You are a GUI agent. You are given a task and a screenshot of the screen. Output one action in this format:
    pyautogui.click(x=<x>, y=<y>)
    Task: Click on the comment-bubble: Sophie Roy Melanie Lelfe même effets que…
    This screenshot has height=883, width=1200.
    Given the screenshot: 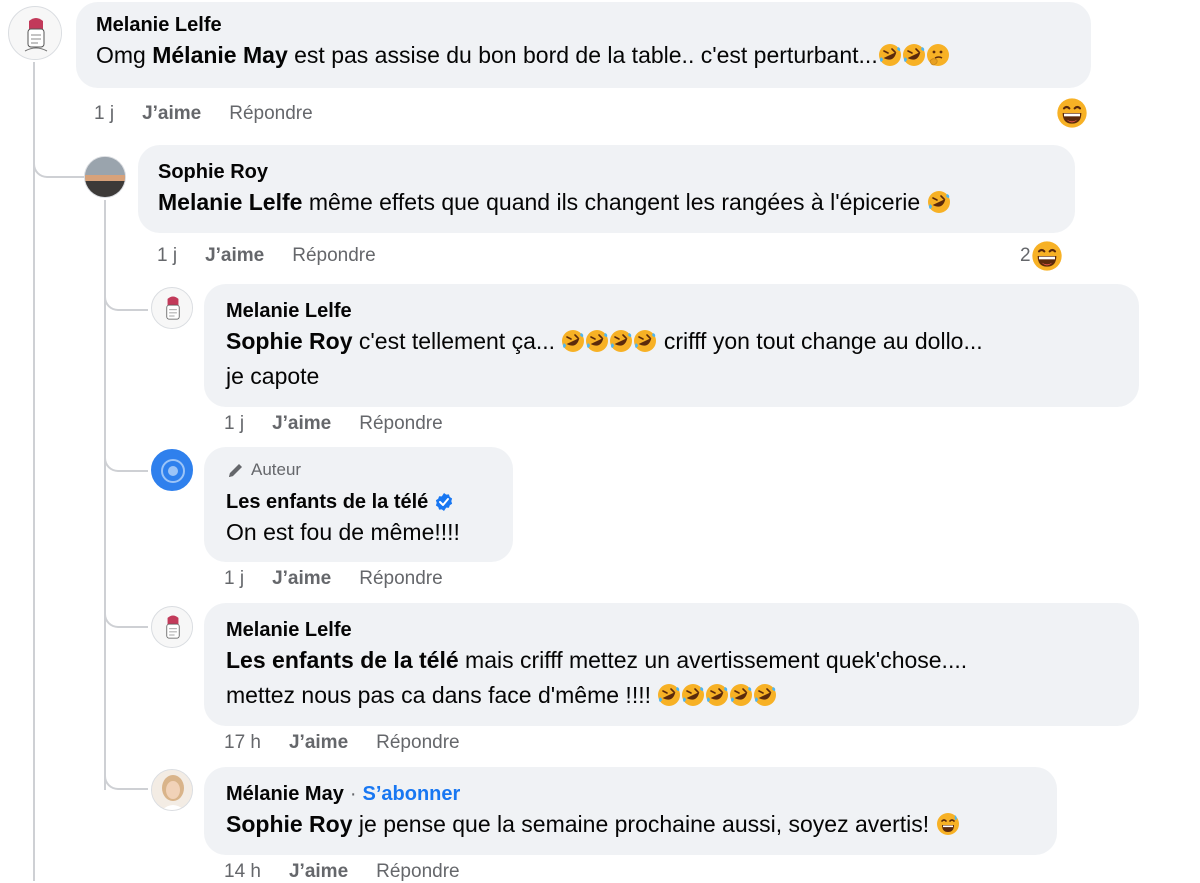 What is the action you would take?
    pyautogui.click(x=606, y=189)
    